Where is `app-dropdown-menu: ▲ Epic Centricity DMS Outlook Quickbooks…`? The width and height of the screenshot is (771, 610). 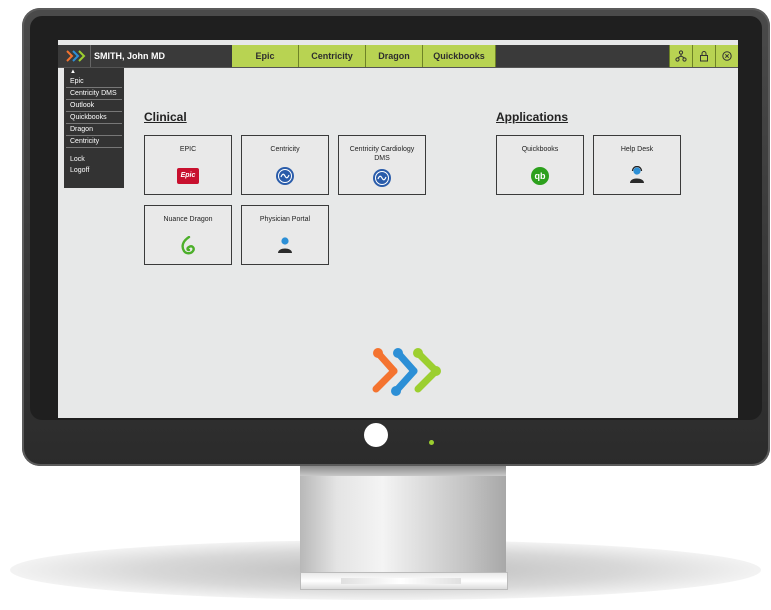 app-dropdown-menu: ▲ Epic Centricity DMS Outlook Quickbooks… is located at coordinates (94, 128).